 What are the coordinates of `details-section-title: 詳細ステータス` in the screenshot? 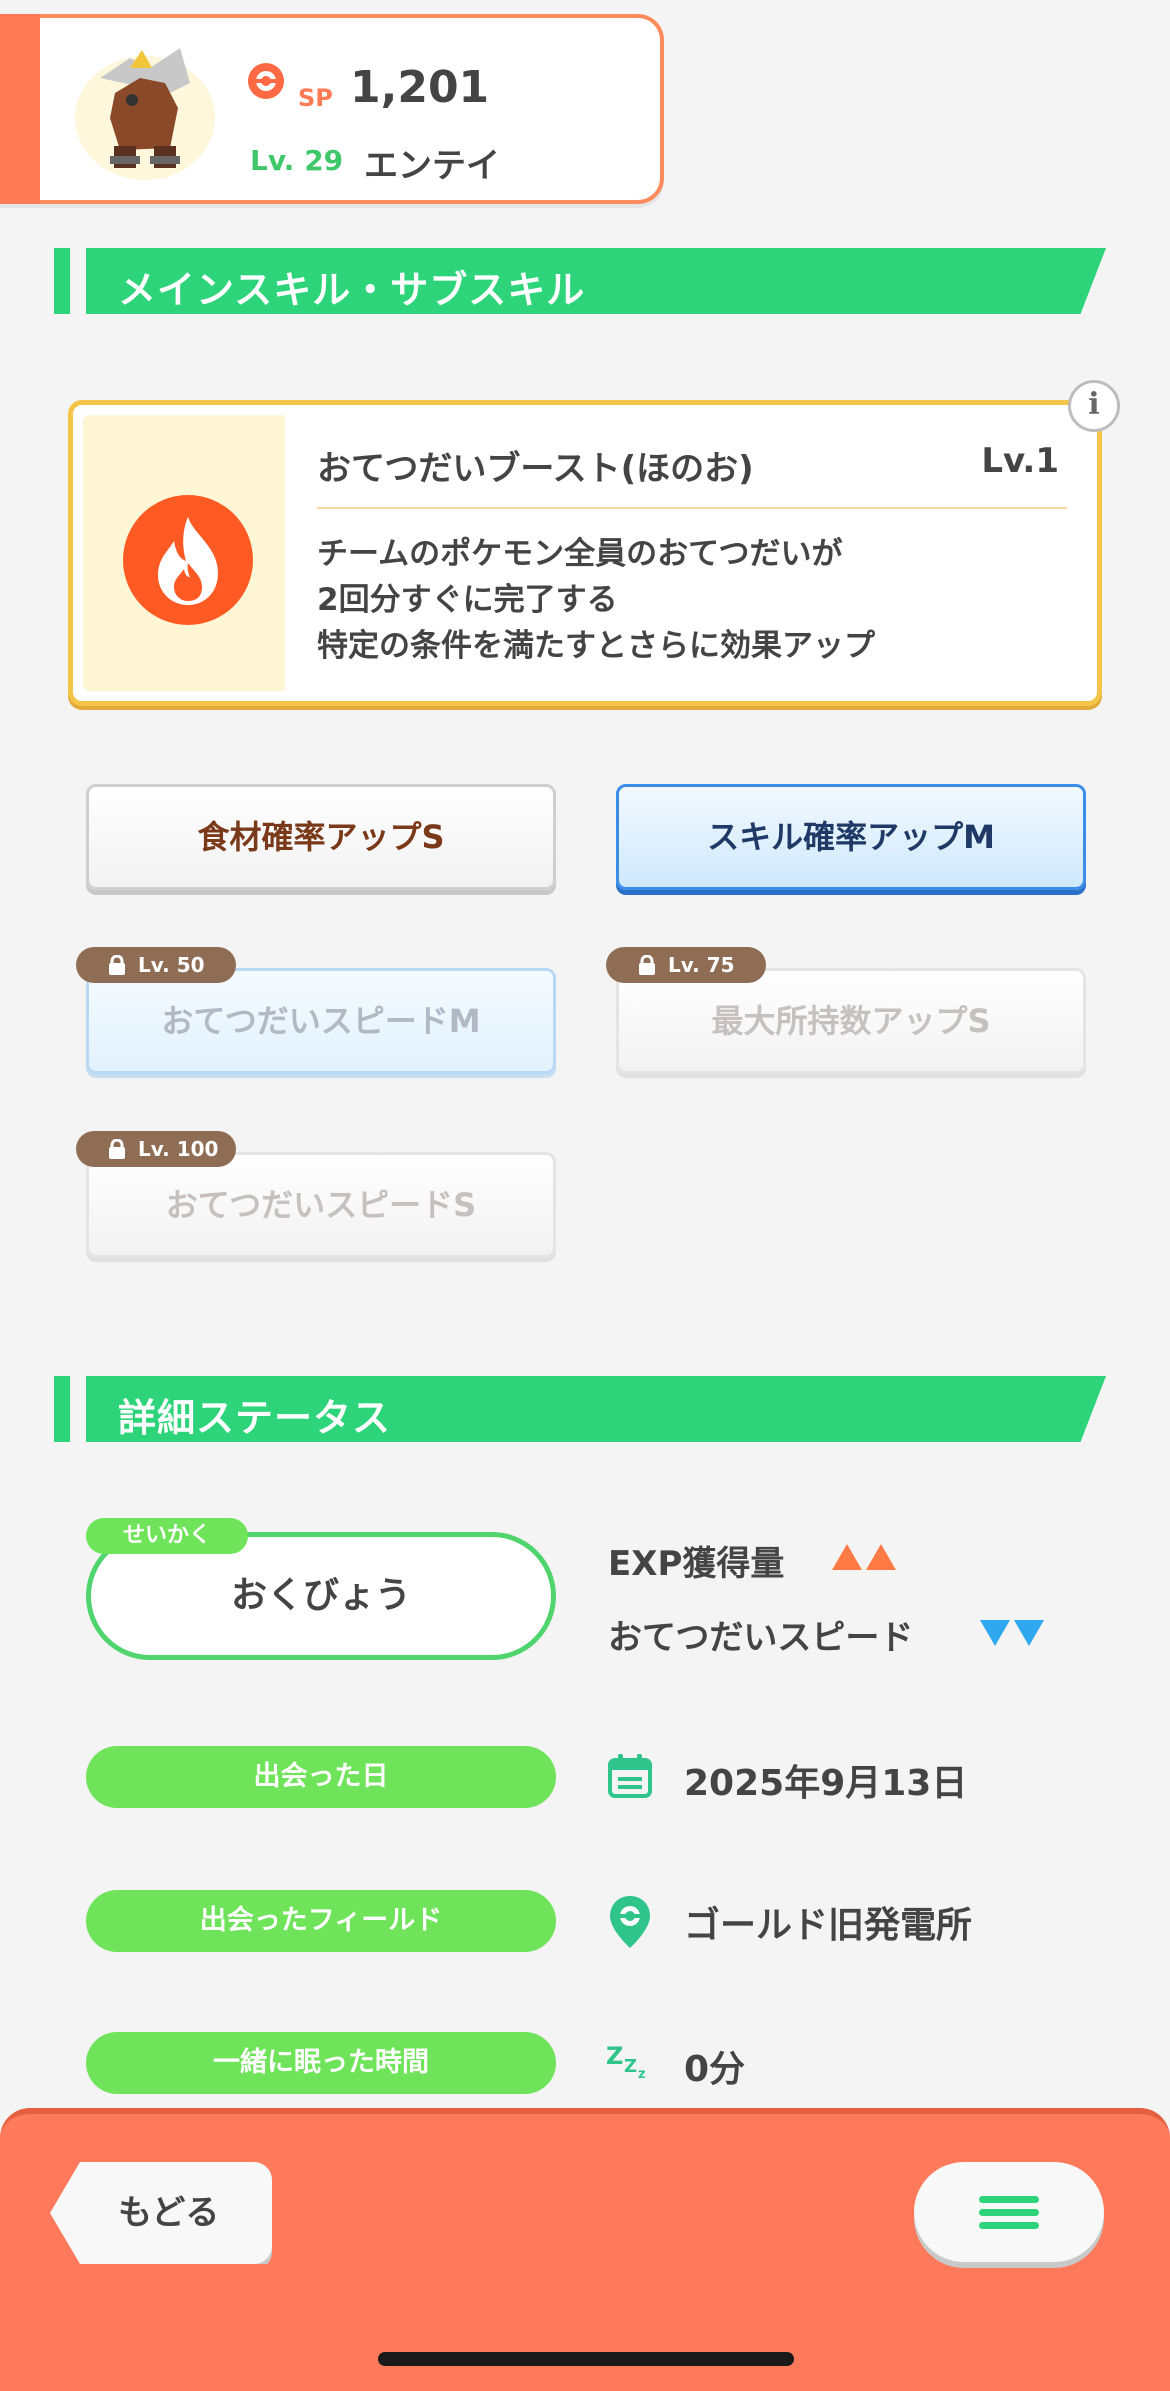 It's located at (255, 1418).